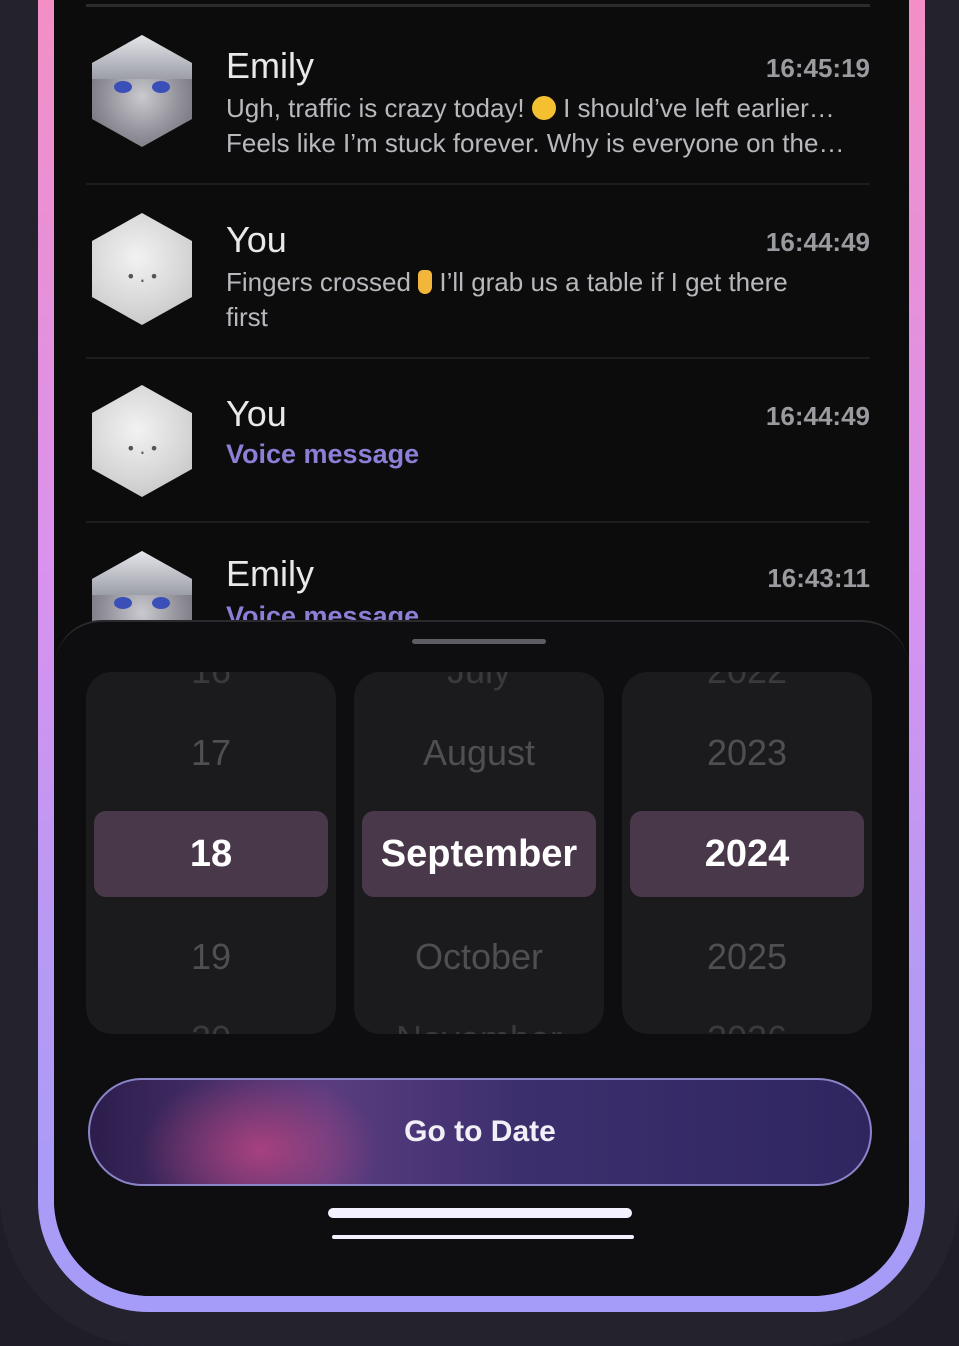  What do you see at coordinates (211, 1026) in the screenshot?
I see `wheel-item: 20` at bounding box center [211, 1026].